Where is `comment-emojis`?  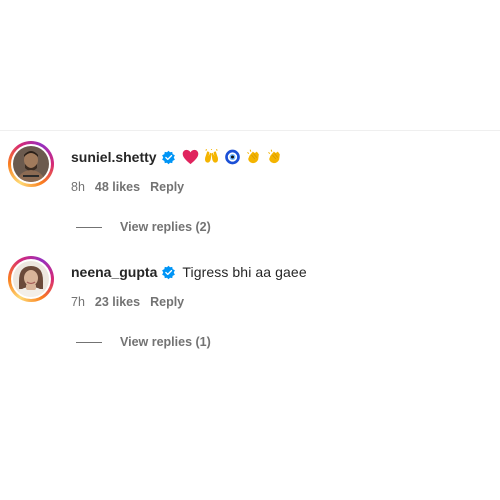
comment-emojis is located at coordinates (232, 156).